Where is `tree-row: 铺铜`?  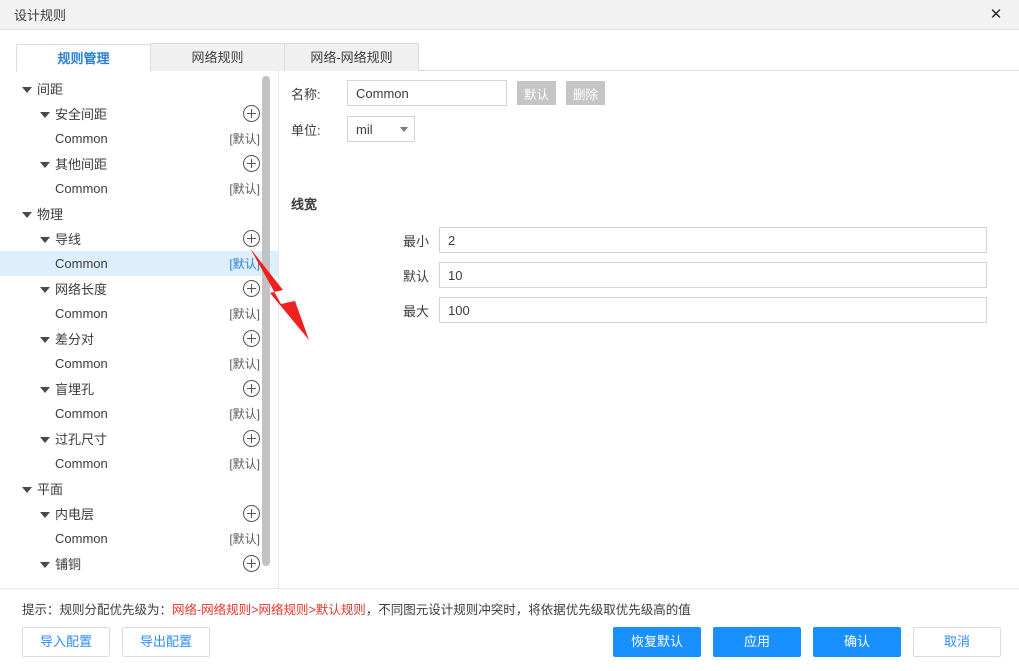
tree-row: 铺铜 is located at coordinates (139, 563).